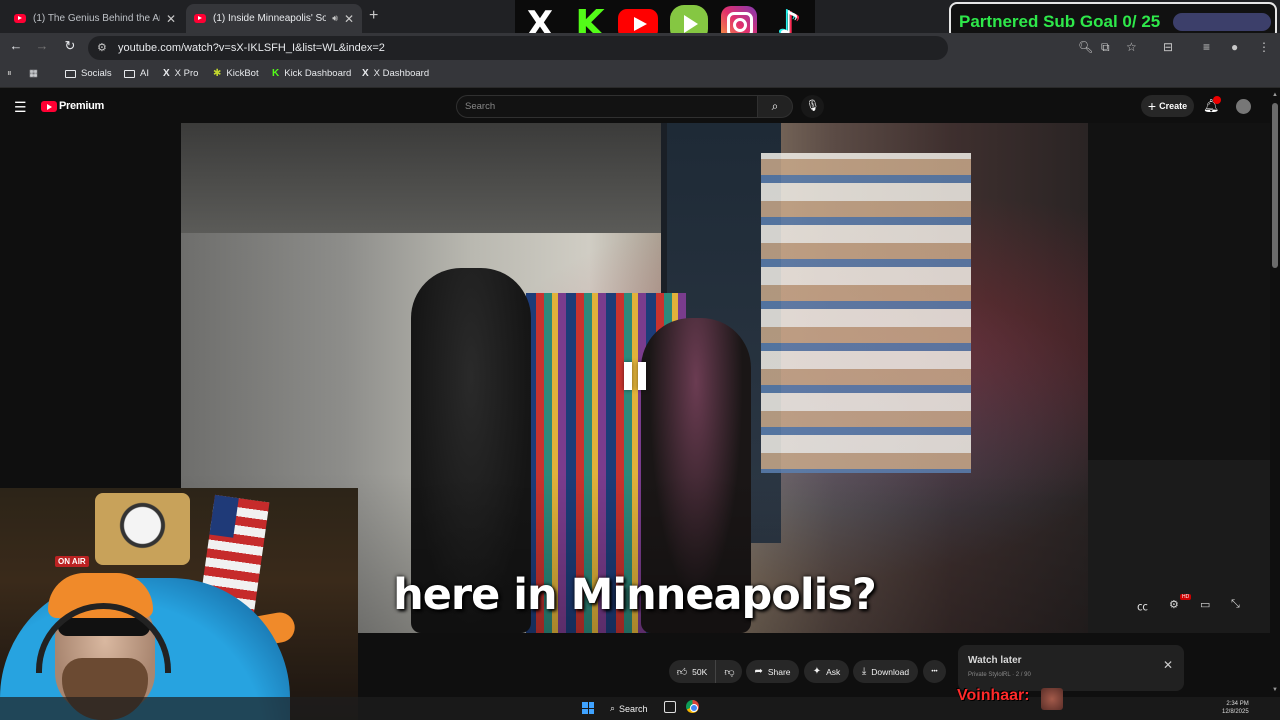 This screenshot has width=1280, height=720. I want to click on close-icon: ✕, so click(1168, 665).